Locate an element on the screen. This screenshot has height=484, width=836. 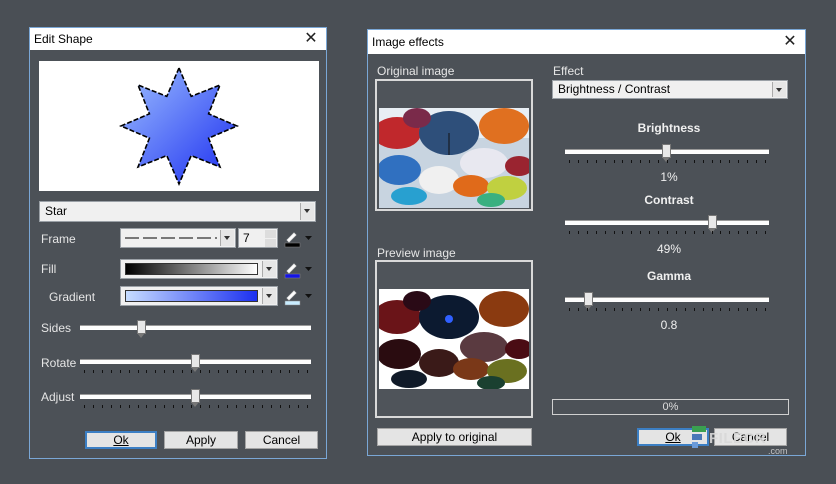
sides-slider is located at coordinates (195, 331).